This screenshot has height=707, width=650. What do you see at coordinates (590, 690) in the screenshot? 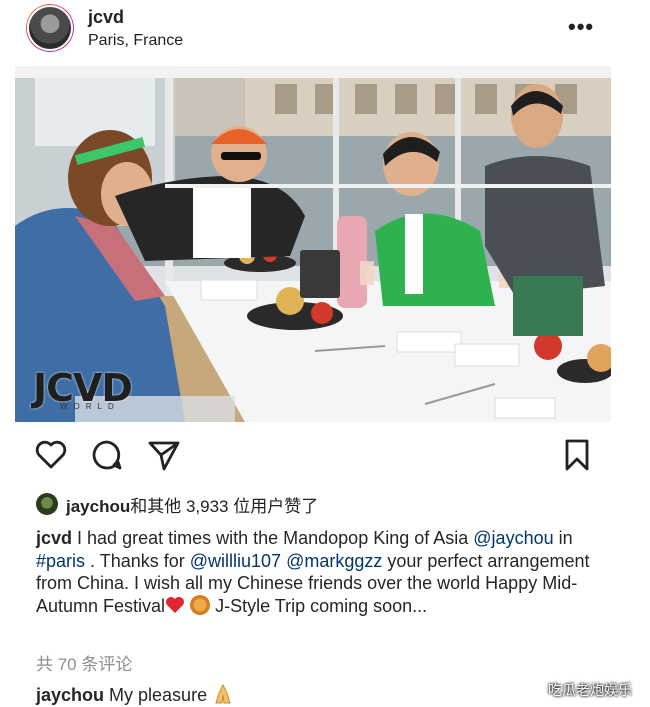
I see `corner-watermark: 吃瓜老炮娱乐` at bounding box center [590, 690].